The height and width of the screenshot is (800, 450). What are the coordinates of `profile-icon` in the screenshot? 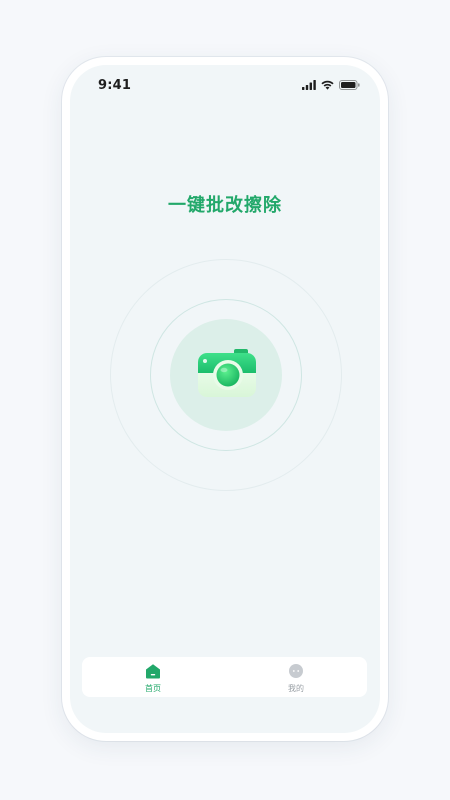 It's located at (296, 671).